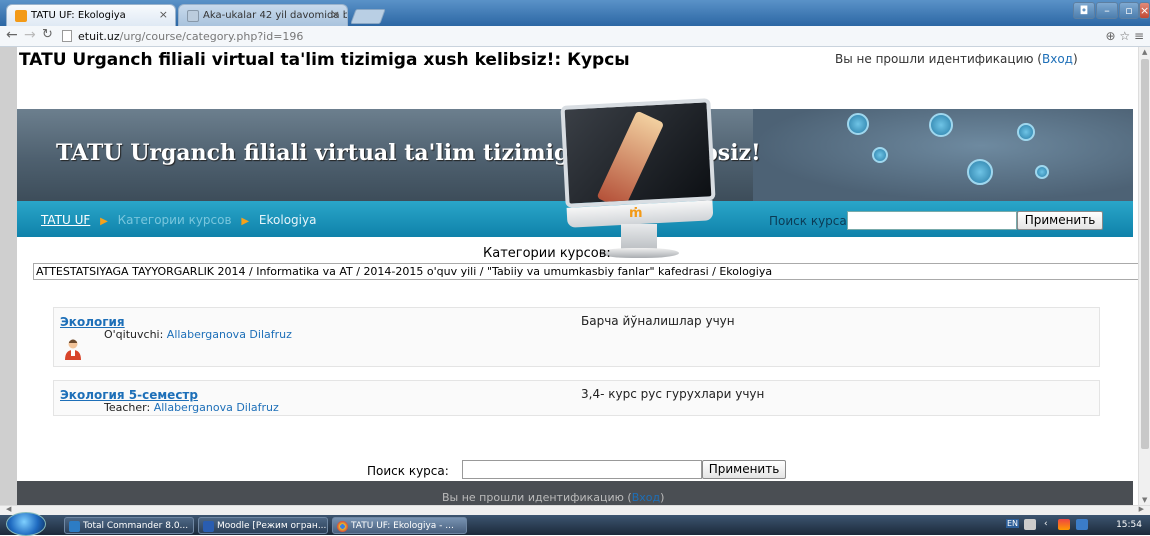 This screenshot has height=536, width=1150. Describe the element at coordinates (636, 213) in the screenshot. I see `moodle-logo-icon: ṁ` at that location.